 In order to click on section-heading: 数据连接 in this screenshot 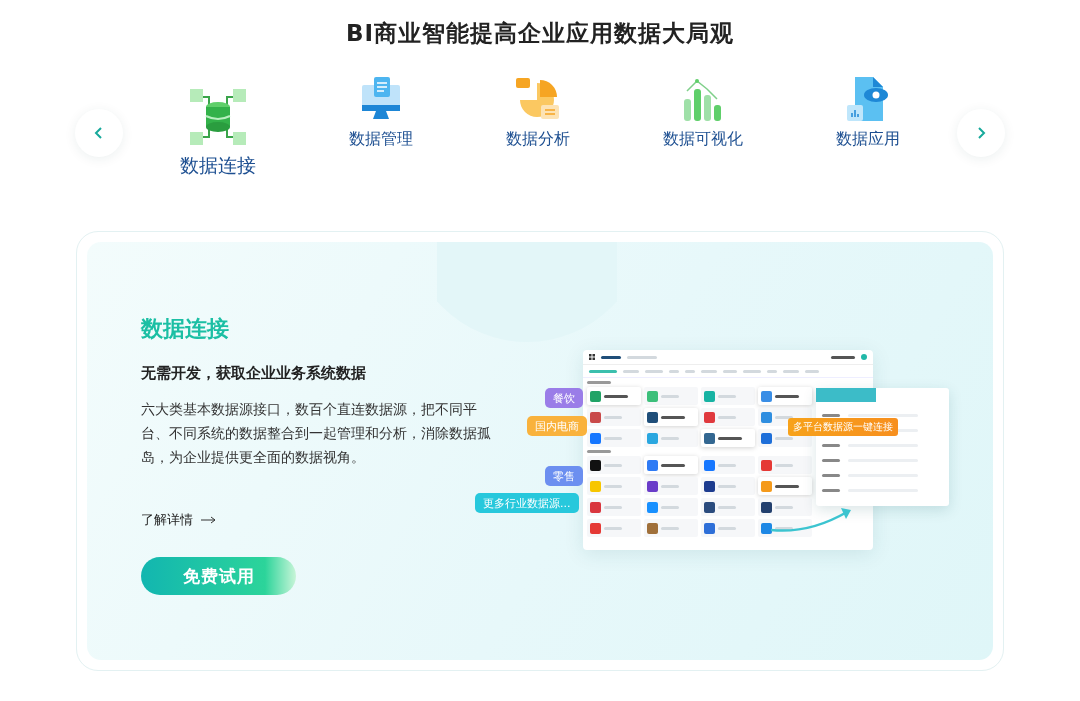, I will do `click(185, 329)`.